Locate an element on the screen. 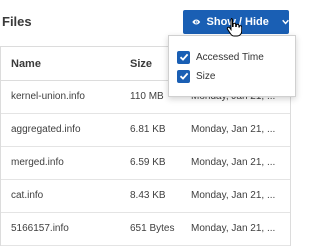 The image size is (320, 246). size-checkbox is located at coordinates (183, 76).